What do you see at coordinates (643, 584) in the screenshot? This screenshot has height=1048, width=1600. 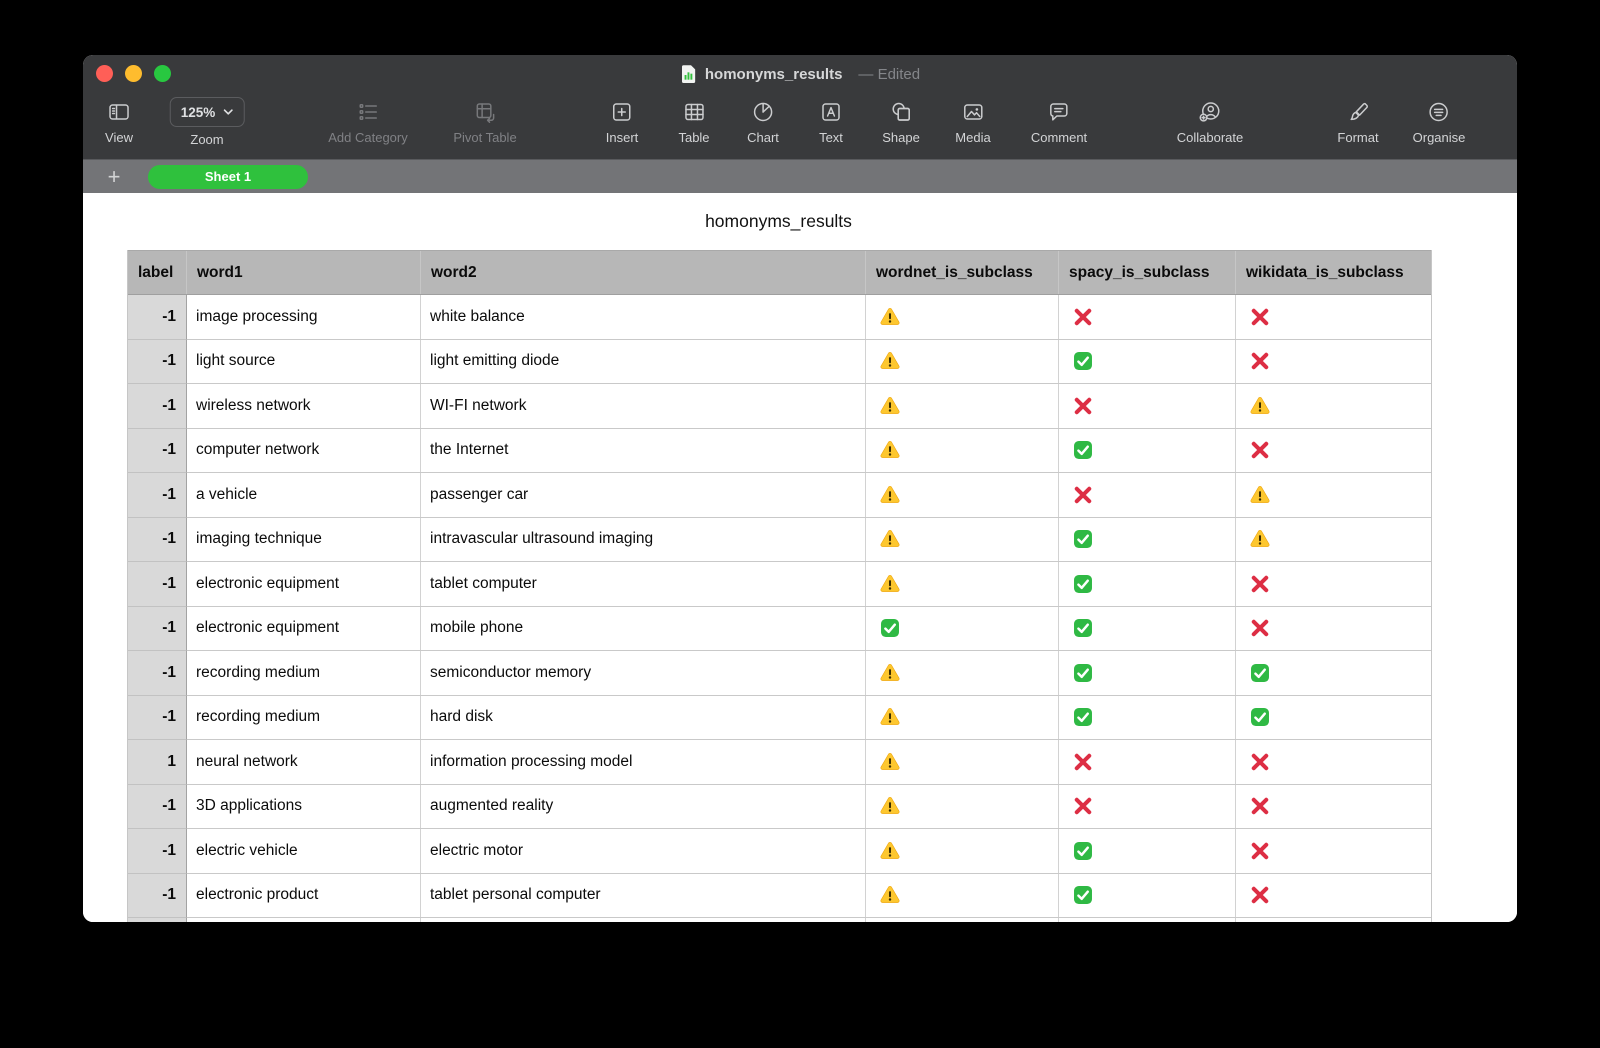 I see `word2-cell: tablet computer` at bounding box center [643, 584].